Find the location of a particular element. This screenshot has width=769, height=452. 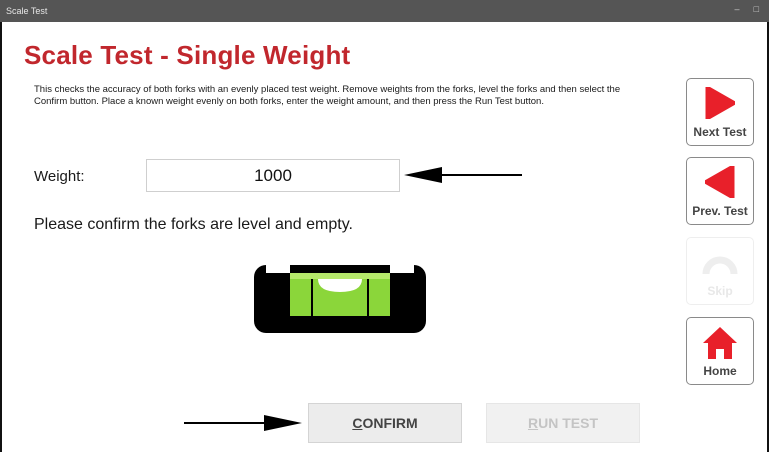

play-right-icon is located at coordinates (720, 103).